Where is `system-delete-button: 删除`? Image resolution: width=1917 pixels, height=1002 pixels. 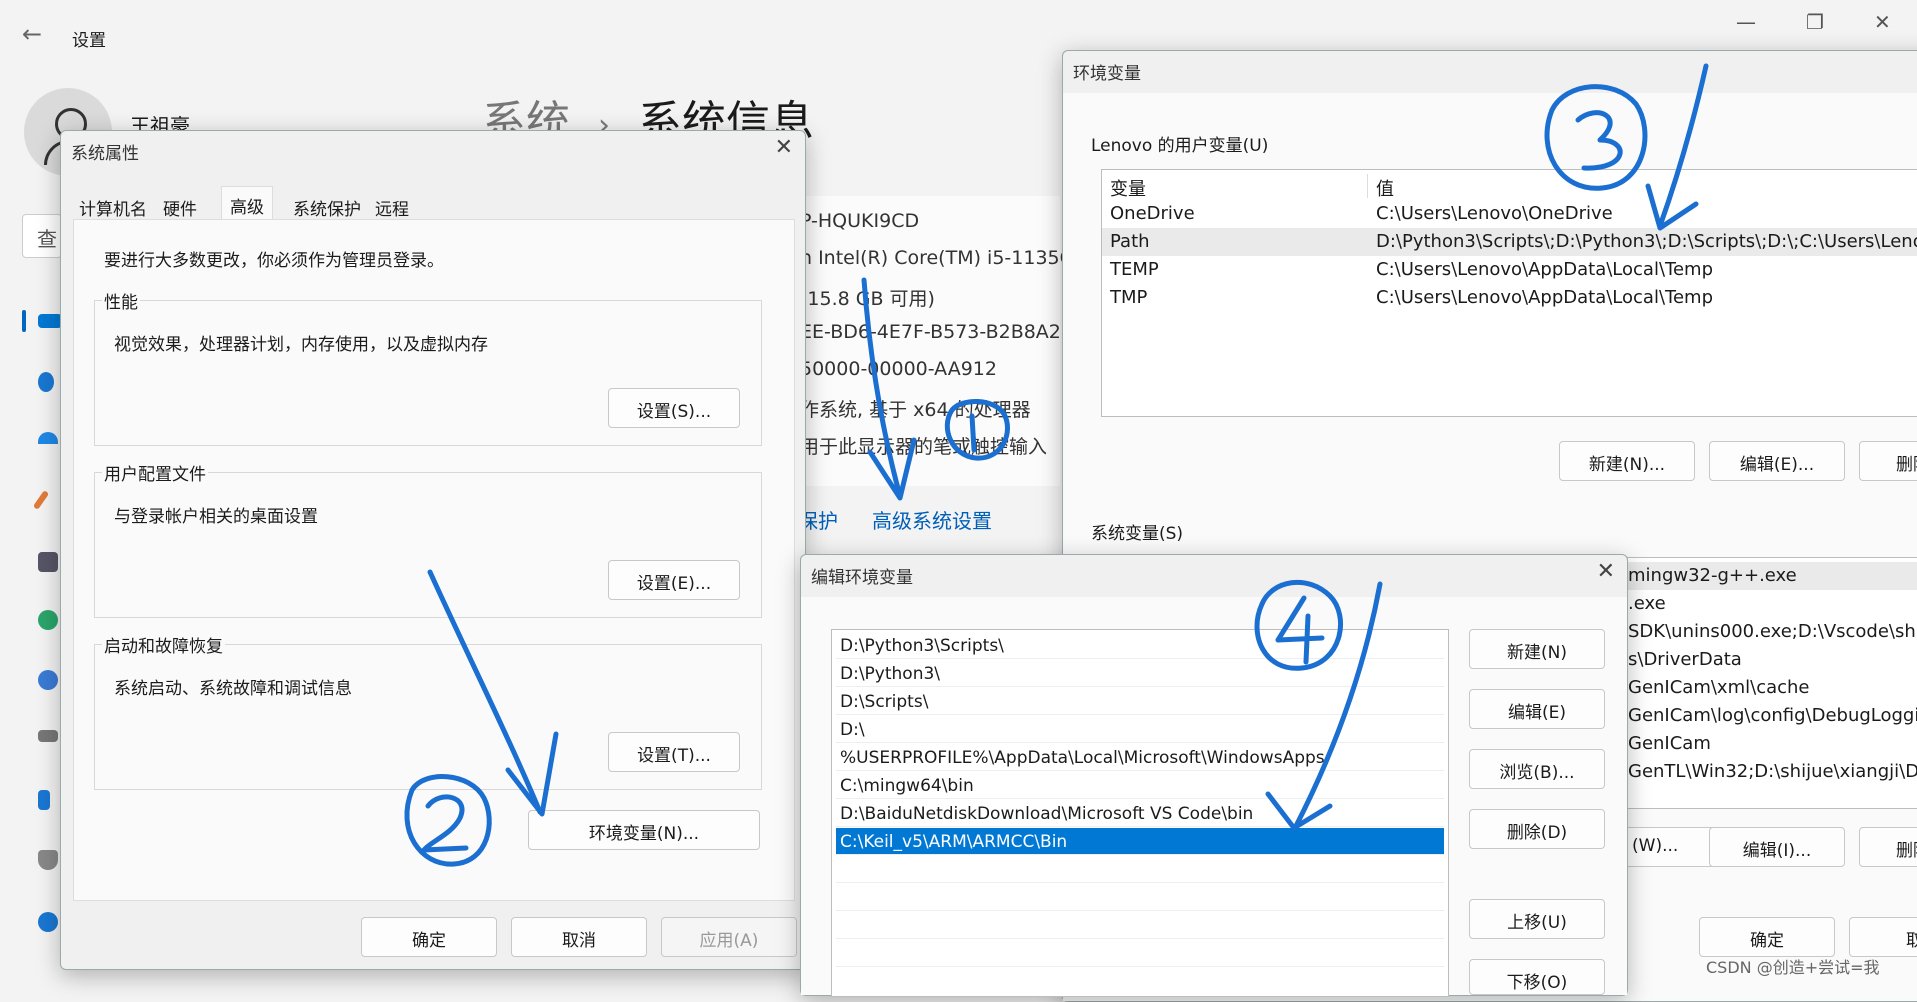 system-delete-button: 删除 is located at coordinates (1888, 847).